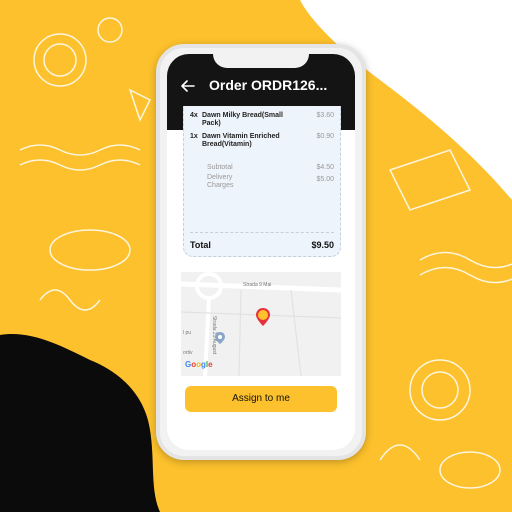 The width and height of the screenshot is (512, 512). Describe the element at coordinates (220, 167) in the screenshot. I see `subtotal-label: Subtotal` at that location.